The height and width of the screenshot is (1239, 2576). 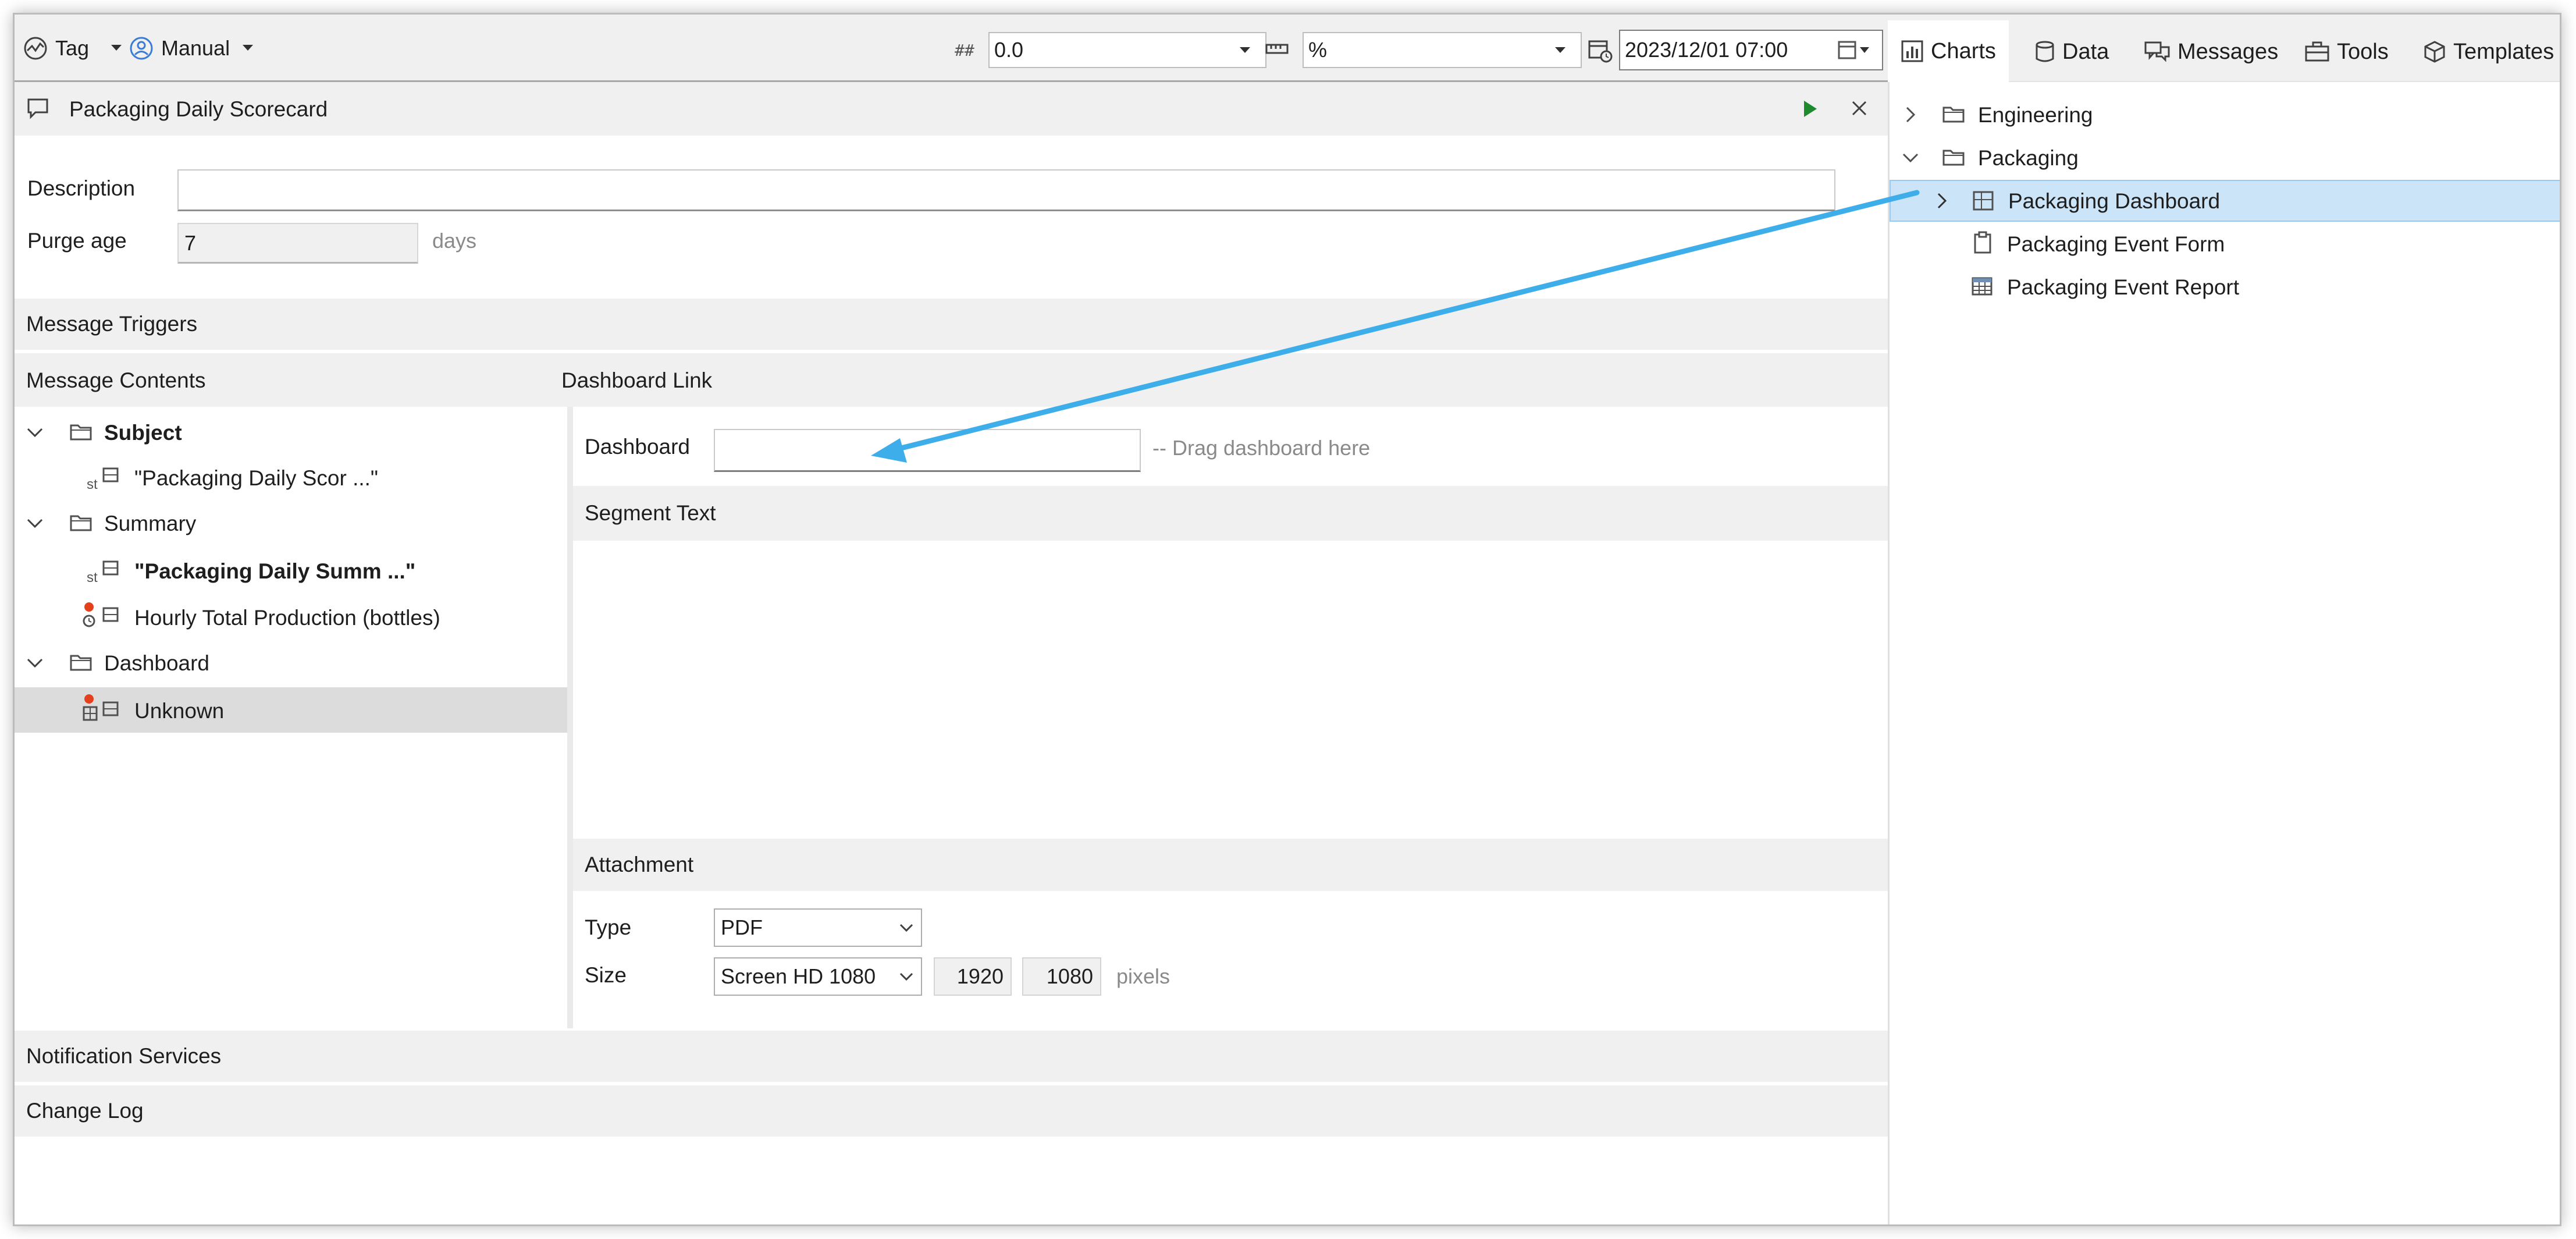 I want to click on drag-arrow-icon, so click(x=1396, y=326).